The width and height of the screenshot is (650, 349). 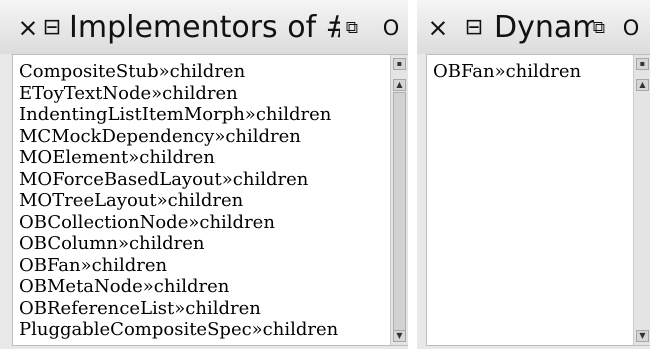 I want to click on list-item: MOForceBasedLayout»children, so click(x=203, y=180).